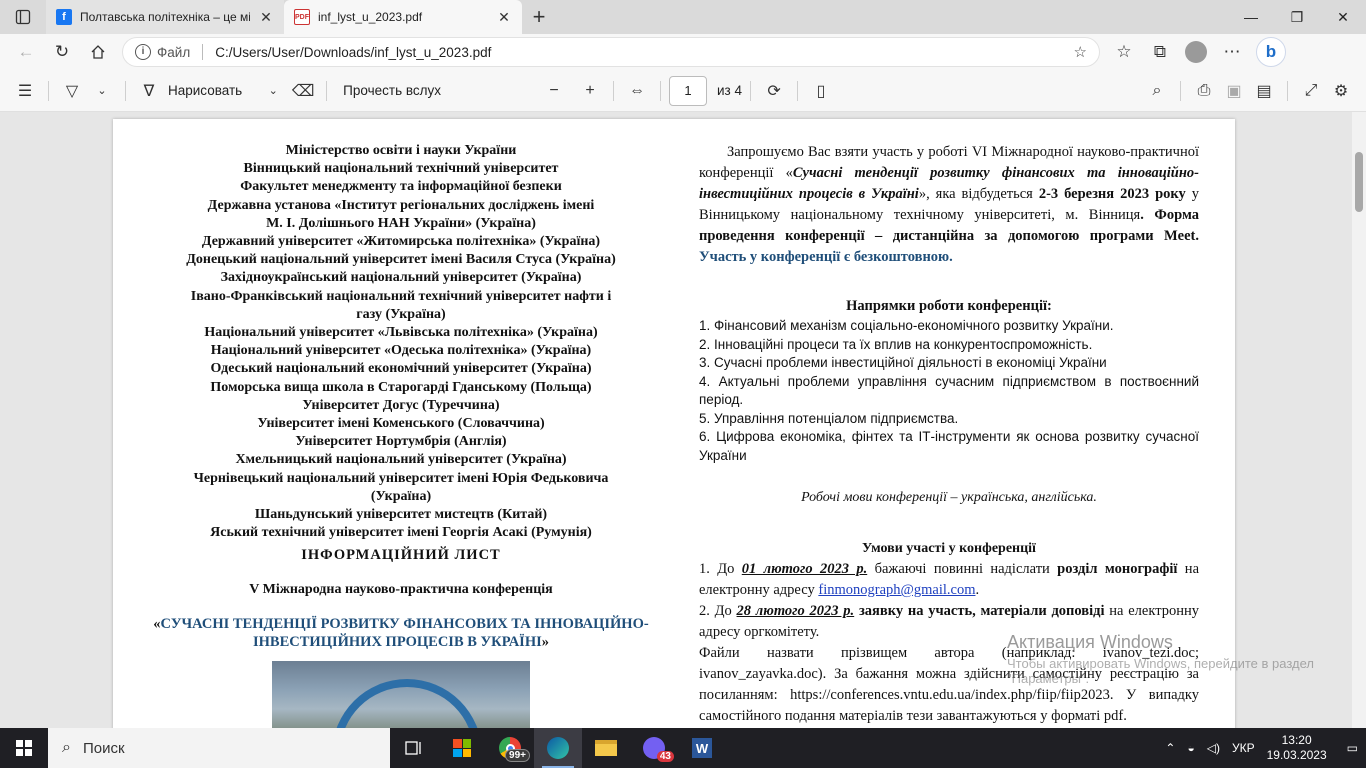  Describe the element at coordinates (977, 590) in the screenshot. I see `cond1-end: .` at that location.